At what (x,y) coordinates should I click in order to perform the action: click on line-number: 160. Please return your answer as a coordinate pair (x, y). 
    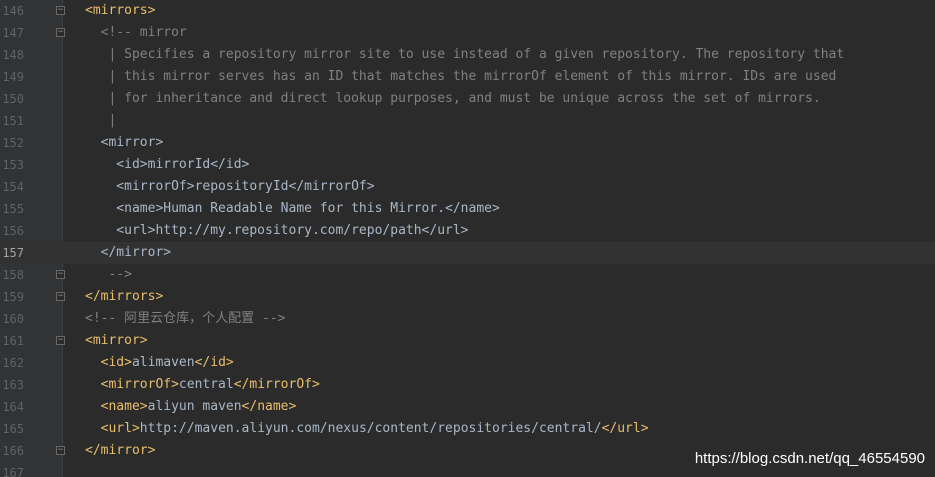
    Looking at the image, I should click on (13, 319).